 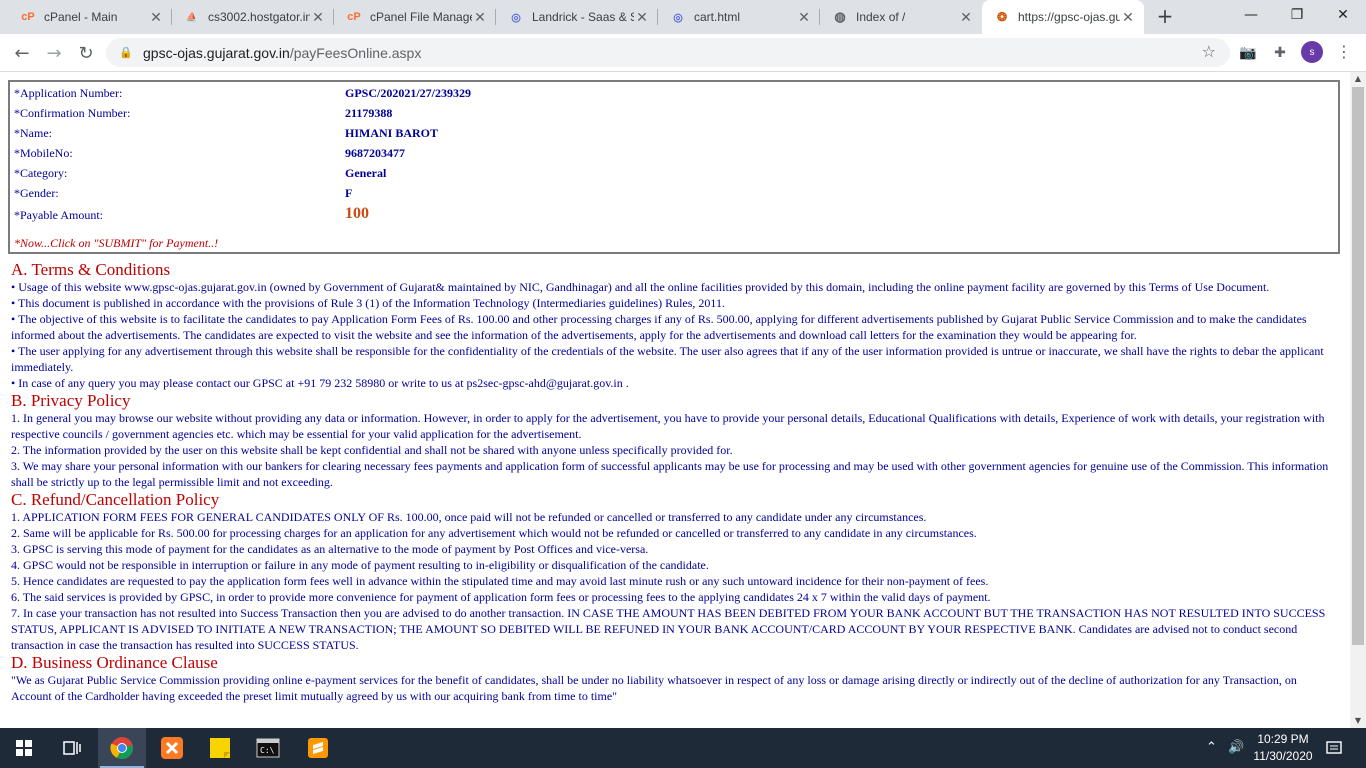 I want to click on tab-title: cs3002.hostgator.in, so click(x=259, y=17).